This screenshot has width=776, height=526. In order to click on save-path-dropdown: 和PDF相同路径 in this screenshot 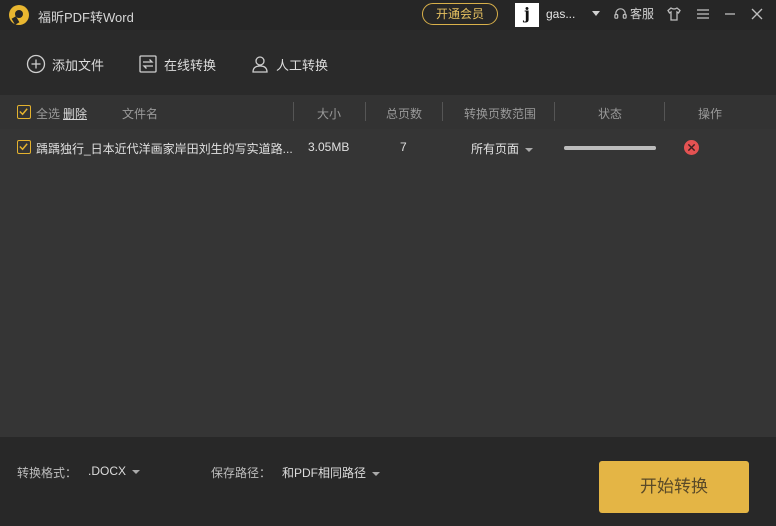, I will do `click(331, 472)`.